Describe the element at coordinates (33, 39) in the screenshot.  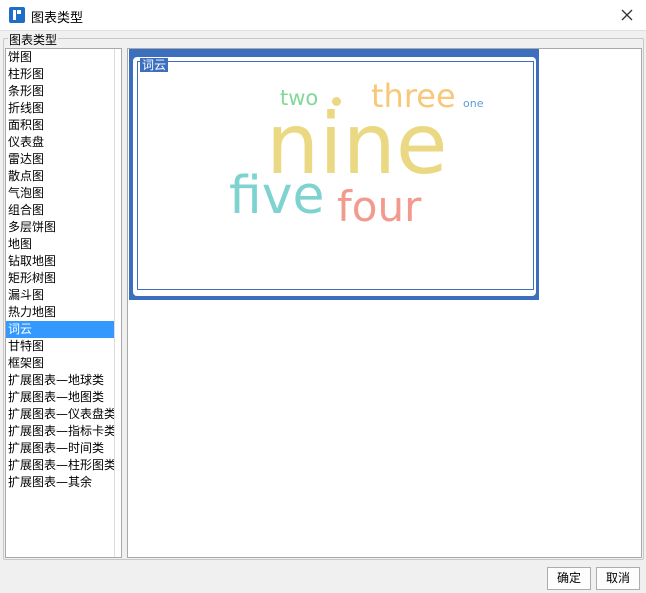
I see `group-label: 图表类型` at that location.